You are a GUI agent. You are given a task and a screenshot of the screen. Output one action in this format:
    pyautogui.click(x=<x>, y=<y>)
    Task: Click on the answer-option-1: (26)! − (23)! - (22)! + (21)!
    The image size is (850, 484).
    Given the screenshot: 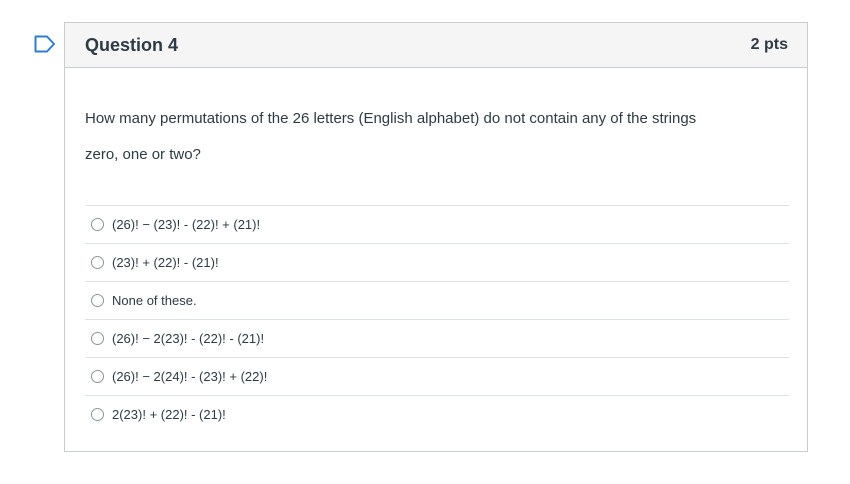 What is the action you would take?
    pyautogui.click(x=437, y=224)
    